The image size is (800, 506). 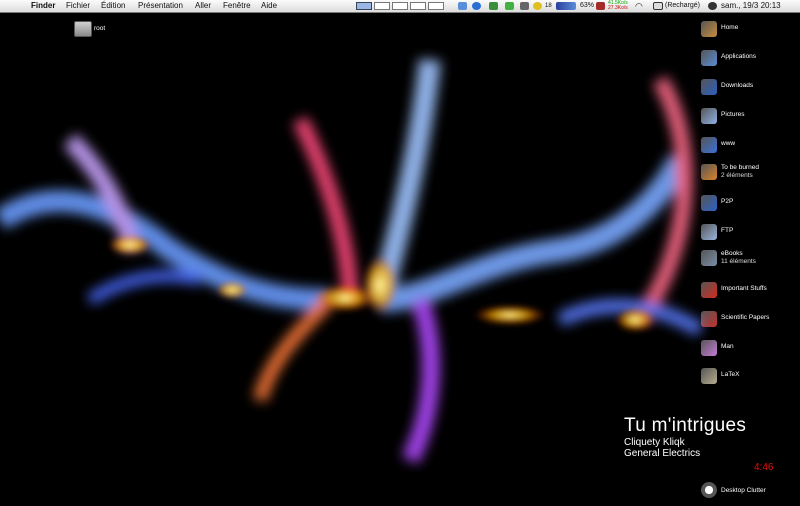 I want to click on menu-aide: Aide, so click(x=269, y=6).